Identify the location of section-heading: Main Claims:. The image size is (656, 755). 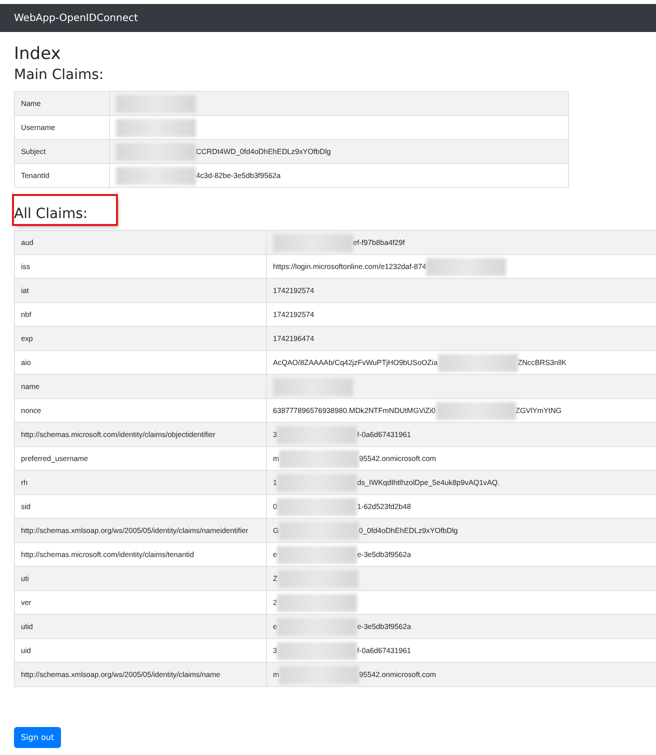
(59, 75).